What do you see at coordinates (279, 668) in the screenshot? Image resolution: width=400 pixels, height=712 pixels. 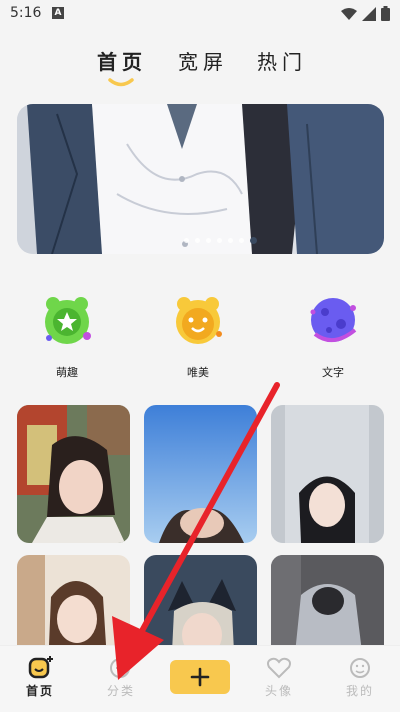 I see `avatar-heart-icon` at bounding box center [279, 668].